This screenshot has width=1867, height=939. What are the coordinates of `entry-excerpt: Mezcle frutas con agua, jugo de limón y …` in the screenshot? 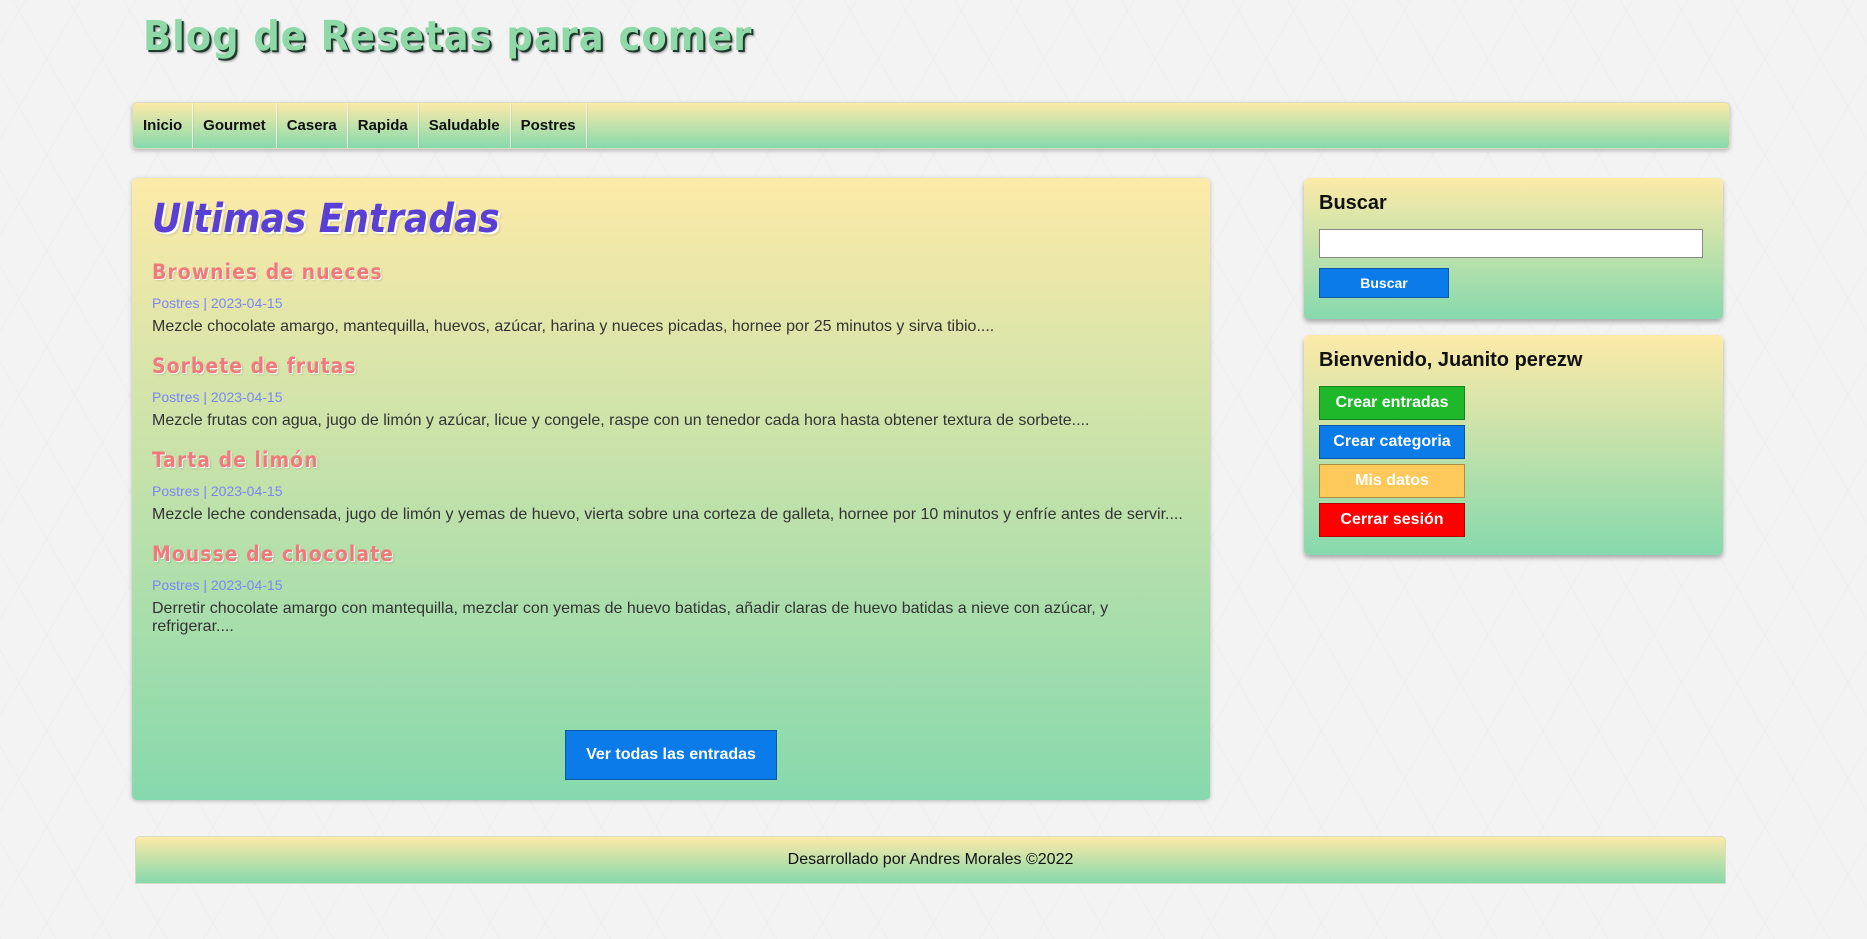 It's located at (621, 420).